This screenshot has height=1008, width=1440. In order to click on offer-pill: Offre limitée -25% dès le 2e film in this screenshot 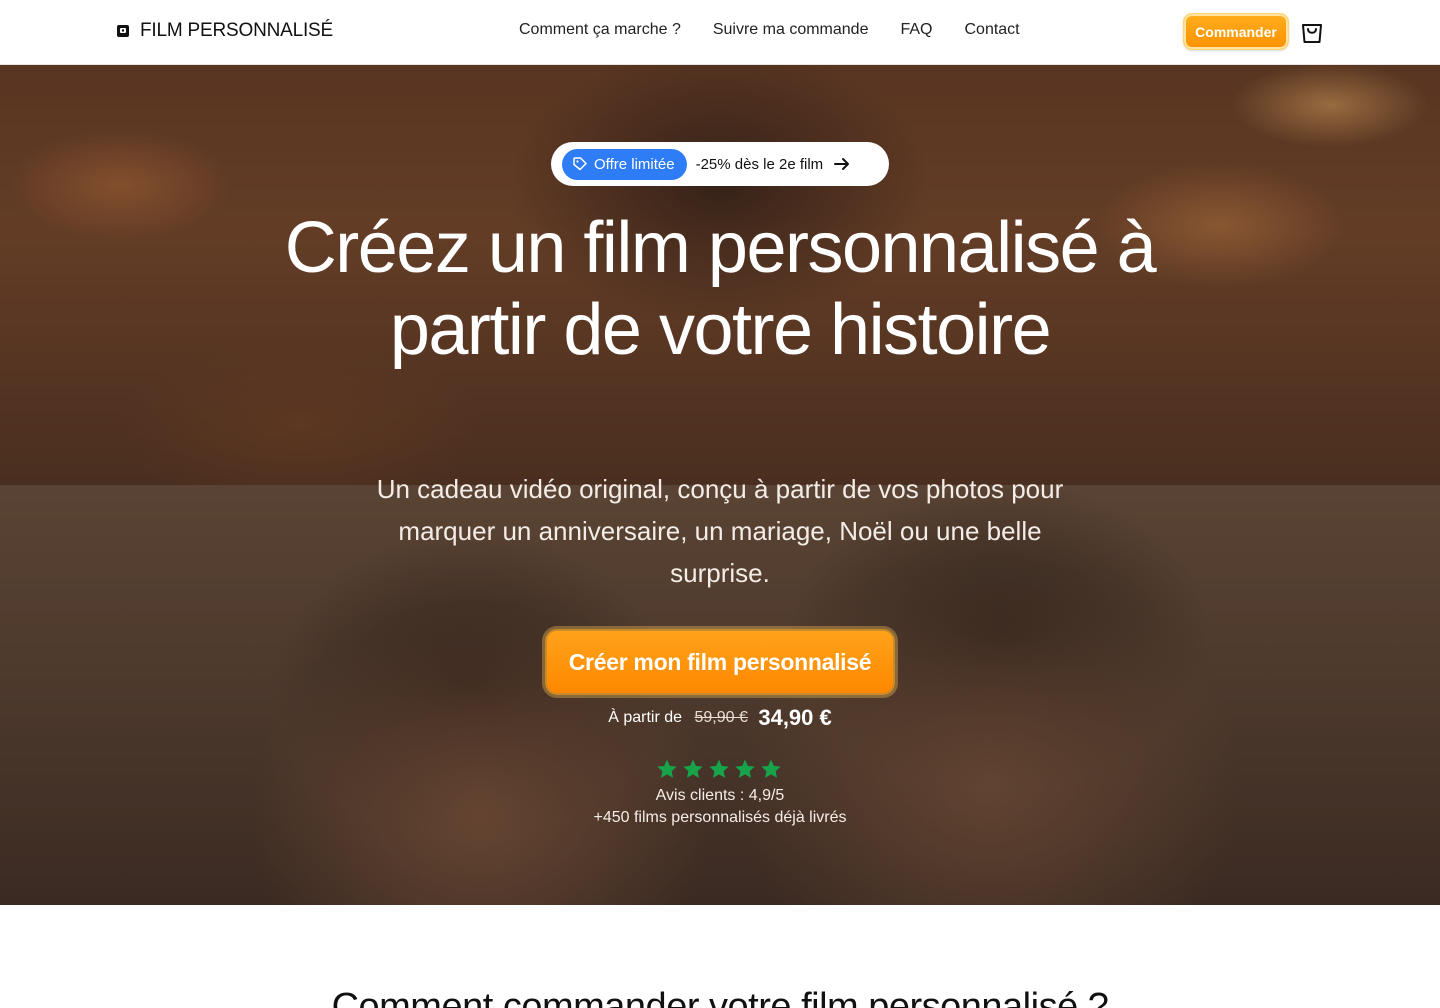, I will do `click(720, 164)`.